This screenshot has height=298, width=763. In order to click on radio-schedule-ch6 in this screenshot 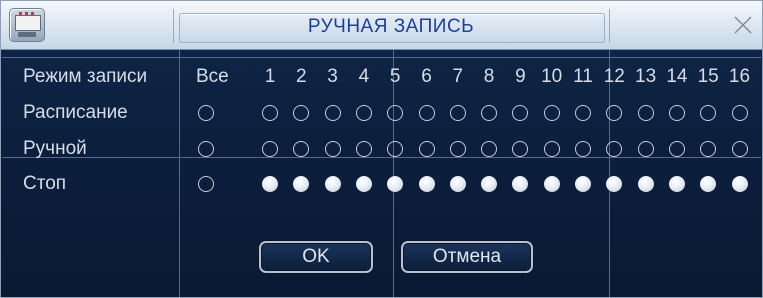, I will do `click(426, 113)`.